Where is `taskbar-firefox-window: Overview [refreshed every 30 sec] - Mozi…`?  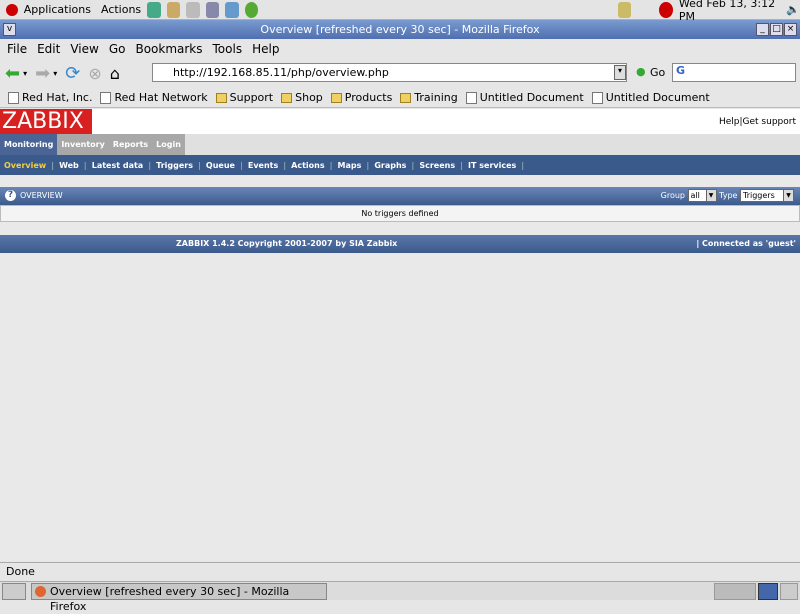 taskbar-firefox-window: Overview [refreshed every 30 sec] - Mozi… is located at coordinates (179, 598).